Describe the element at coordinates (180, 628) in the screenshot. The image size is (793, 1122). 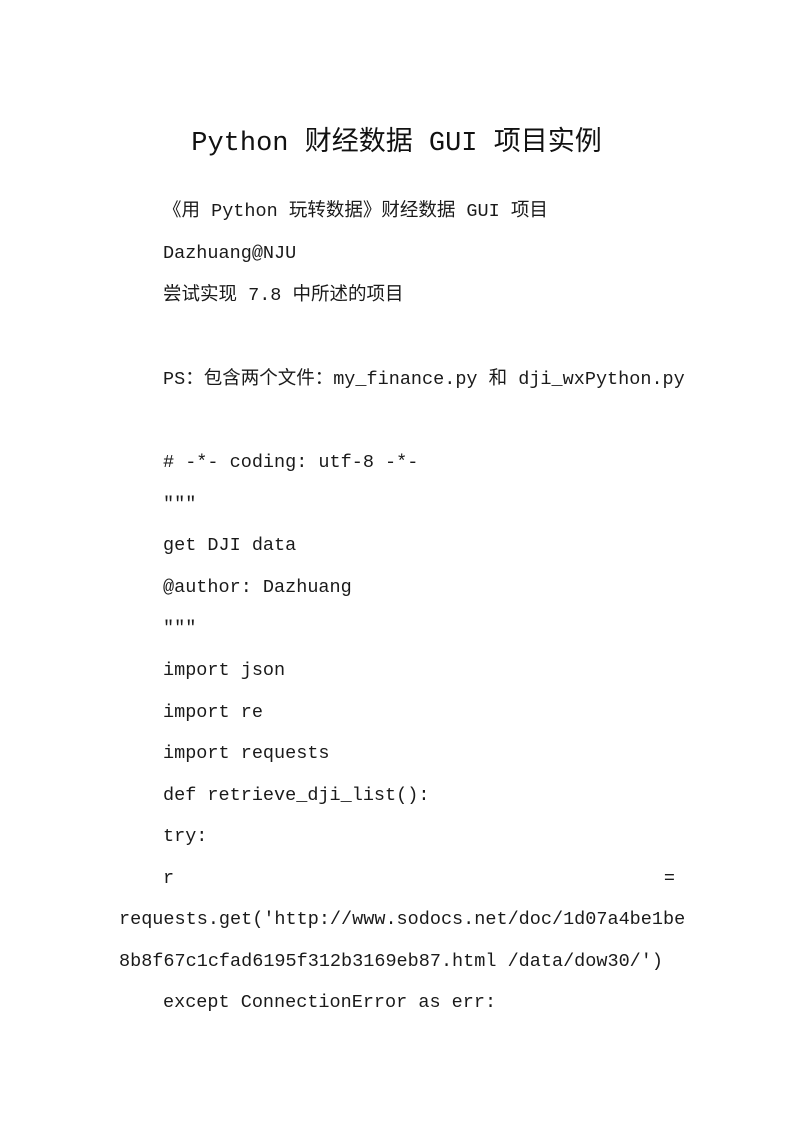
I see `code-line-docstring-close: ″″″` at that location.